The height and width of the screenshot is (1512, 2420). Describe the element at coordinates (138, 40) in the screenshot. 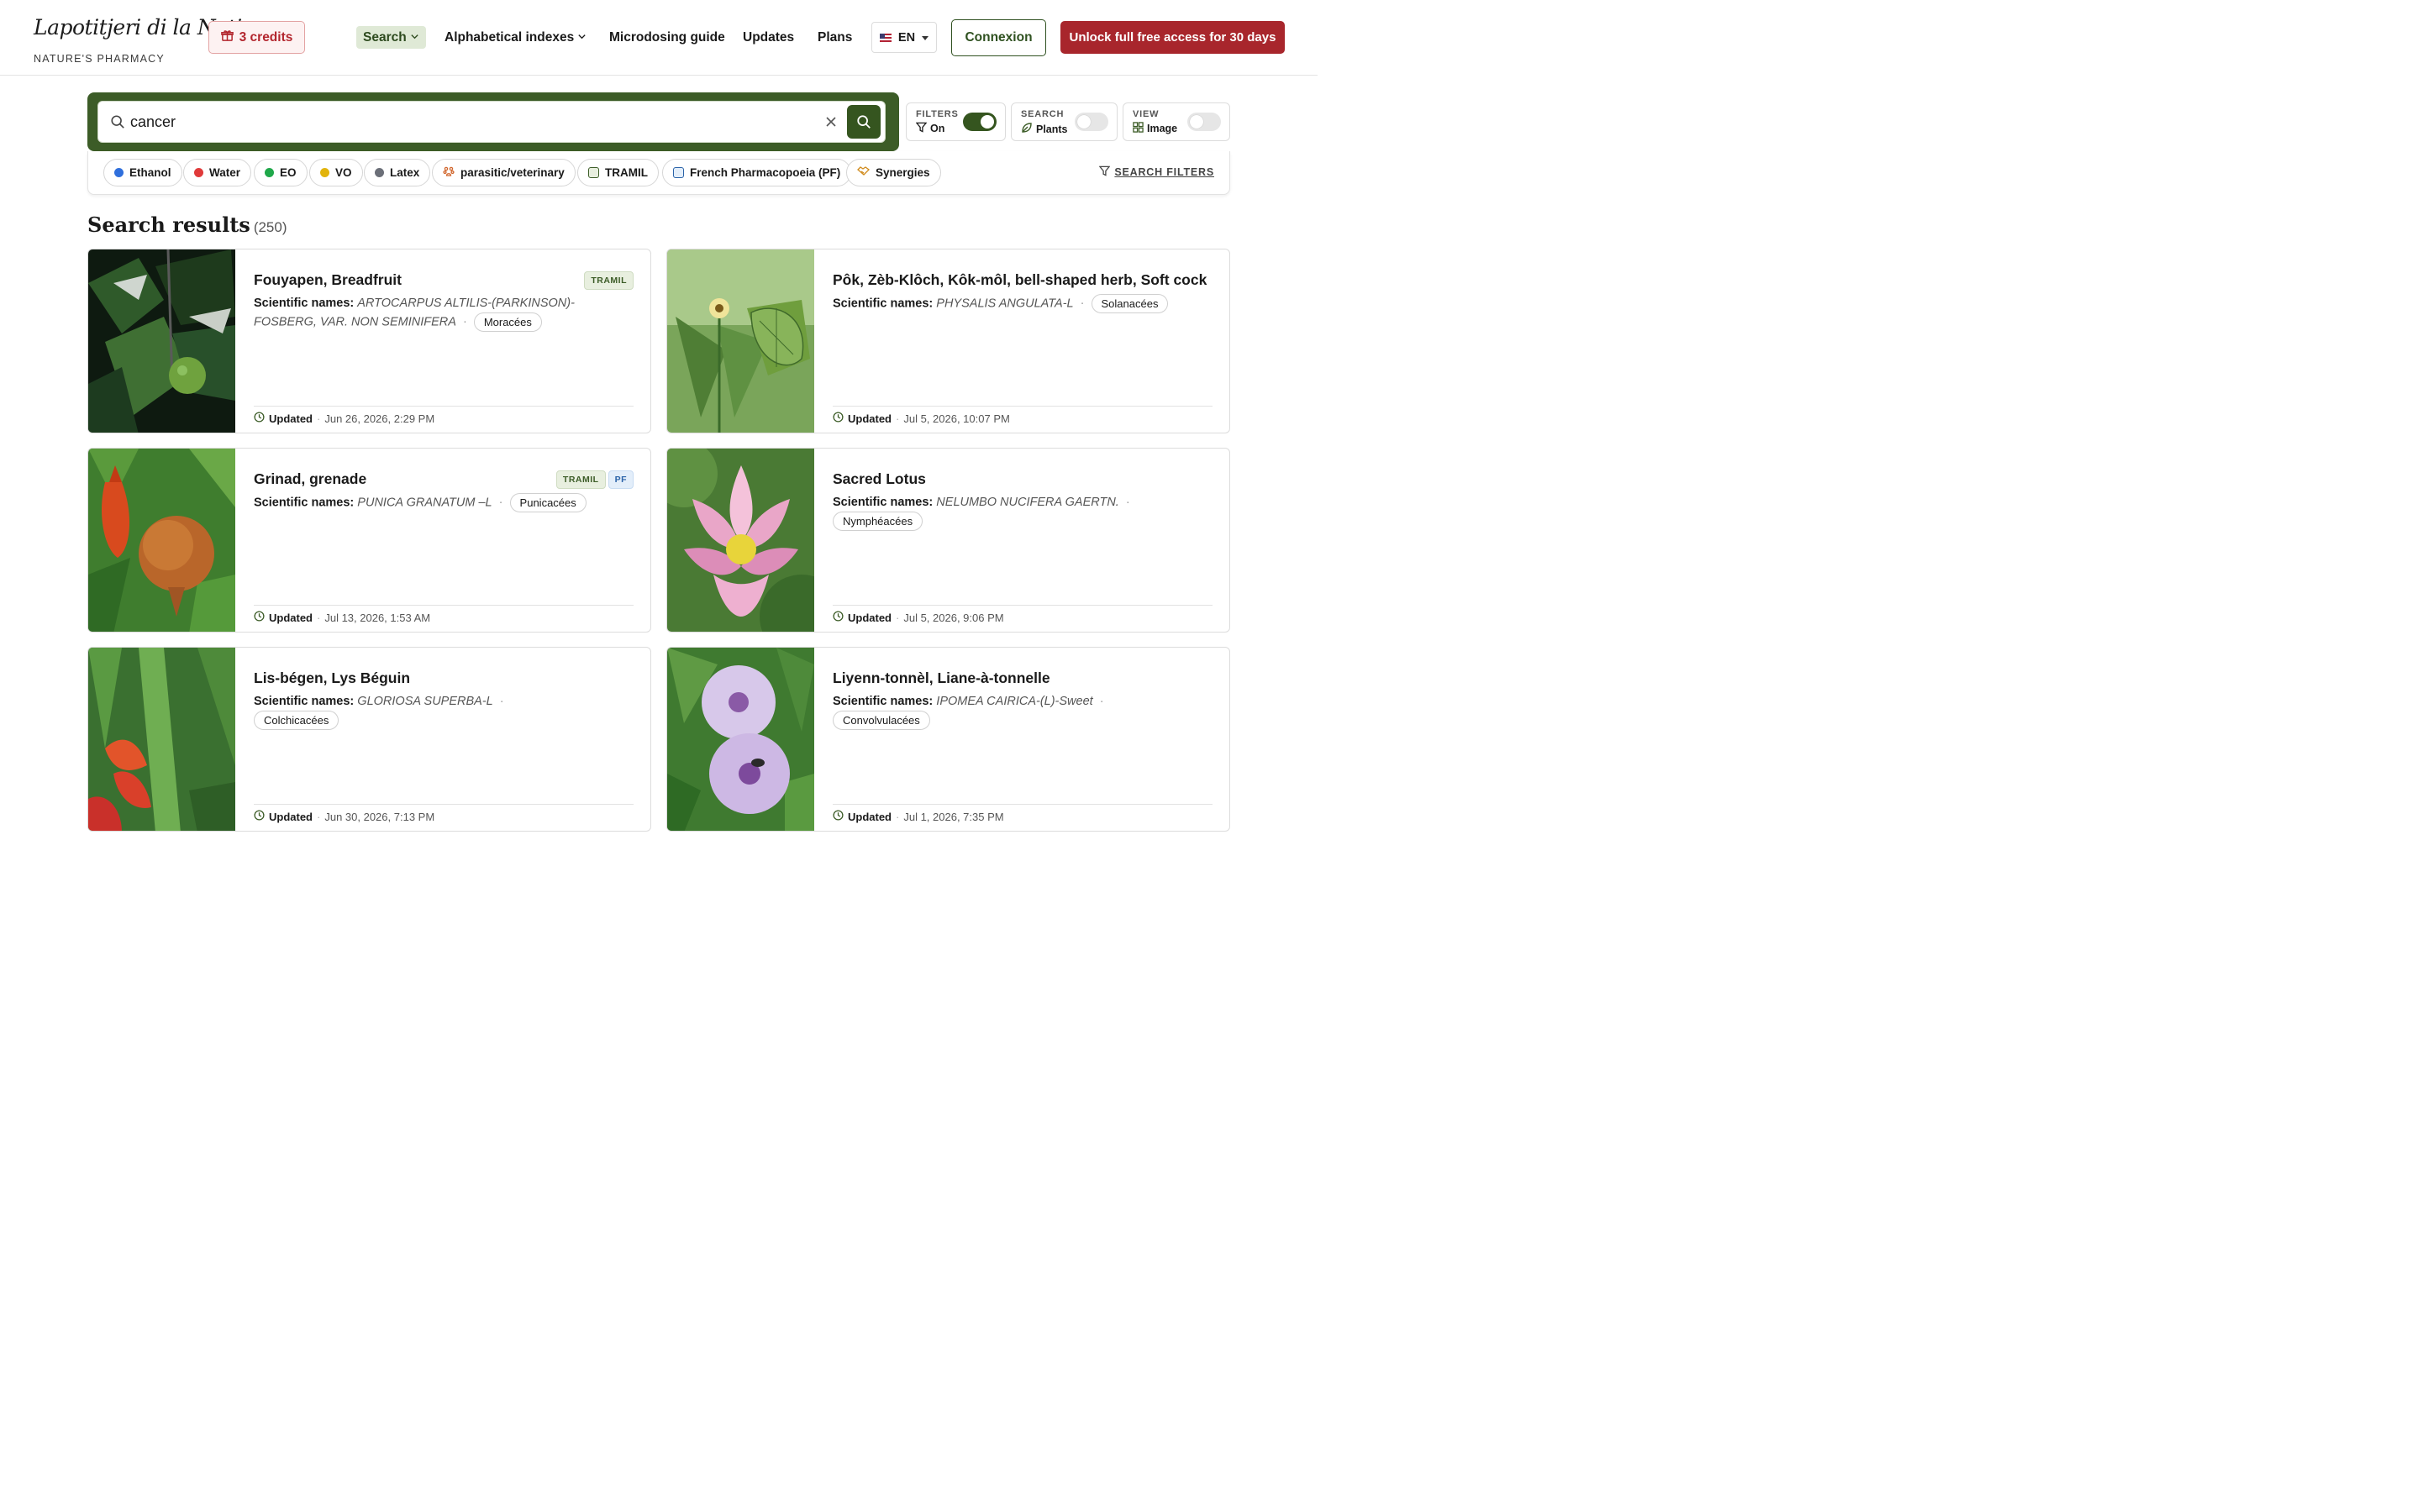

I see `site-logo: Lapotitjeri di la Nati NATURE'S PHARMACY` at that location.